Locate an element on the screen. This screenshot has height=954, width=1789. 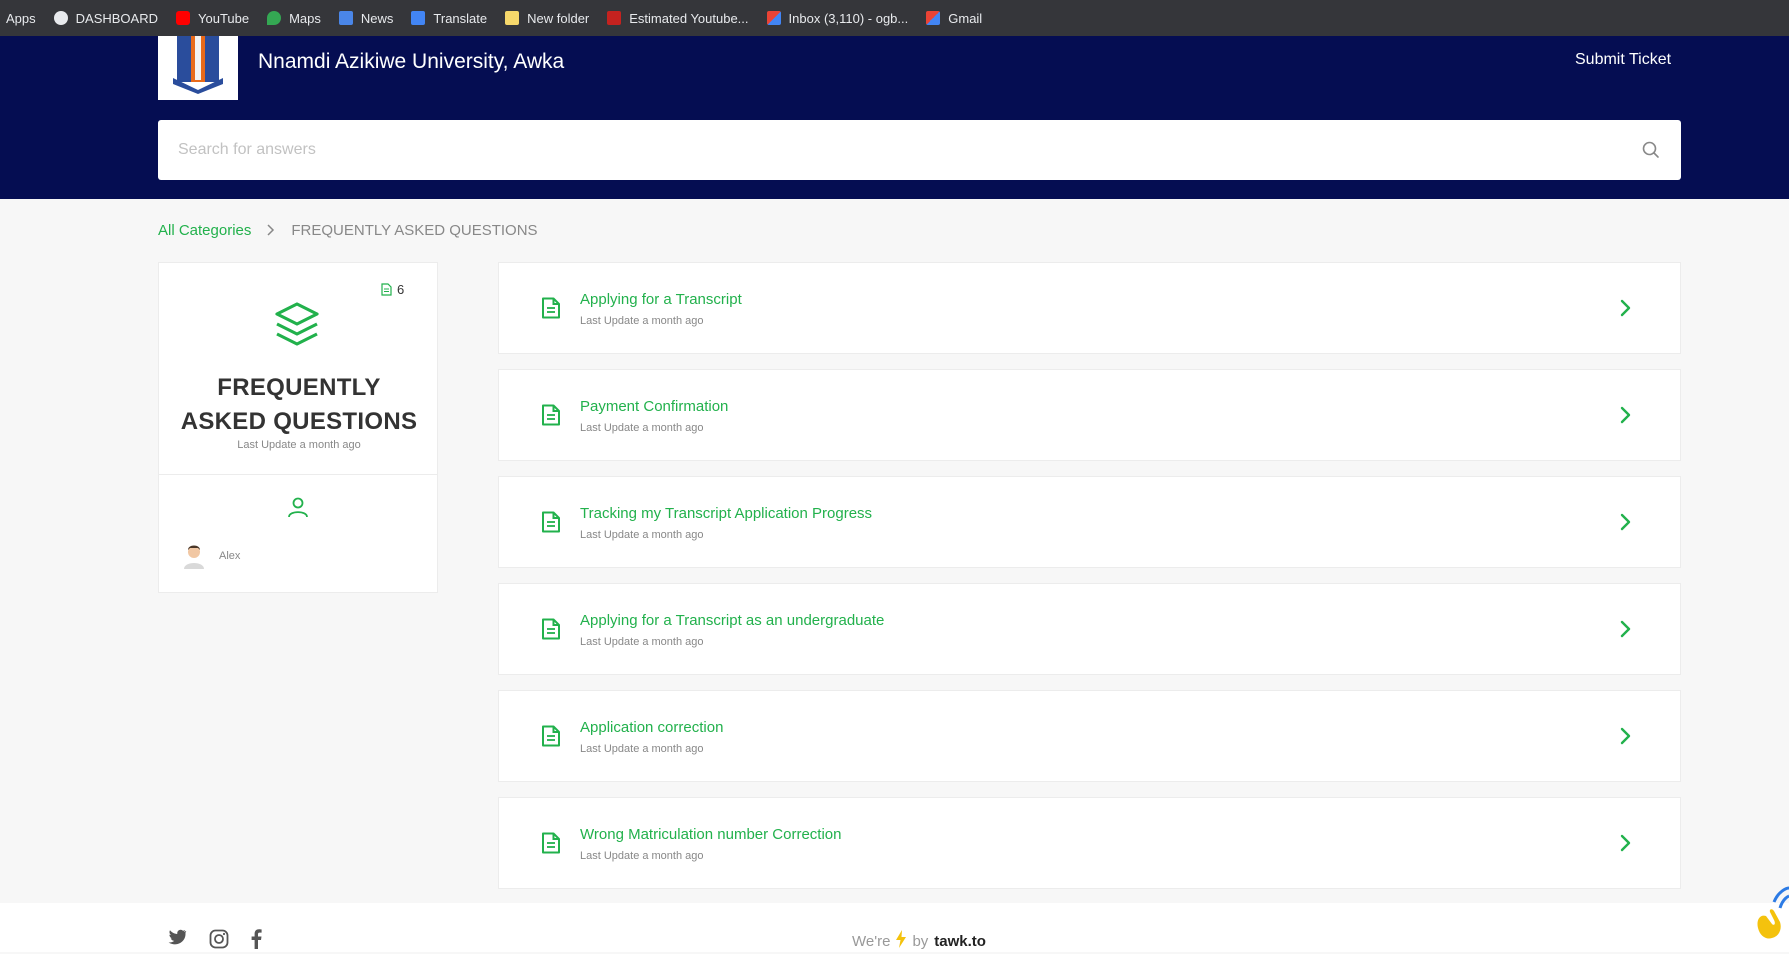
globe-icon is located at coordinates (60, 18).